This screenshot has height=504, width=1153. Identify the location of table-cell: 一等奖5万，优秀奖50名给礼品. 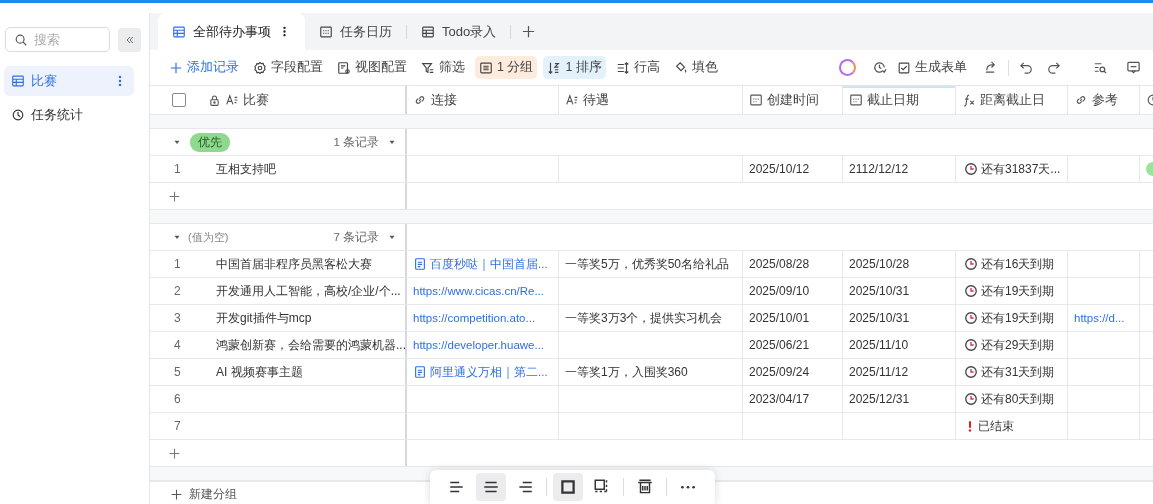
(651, 264).